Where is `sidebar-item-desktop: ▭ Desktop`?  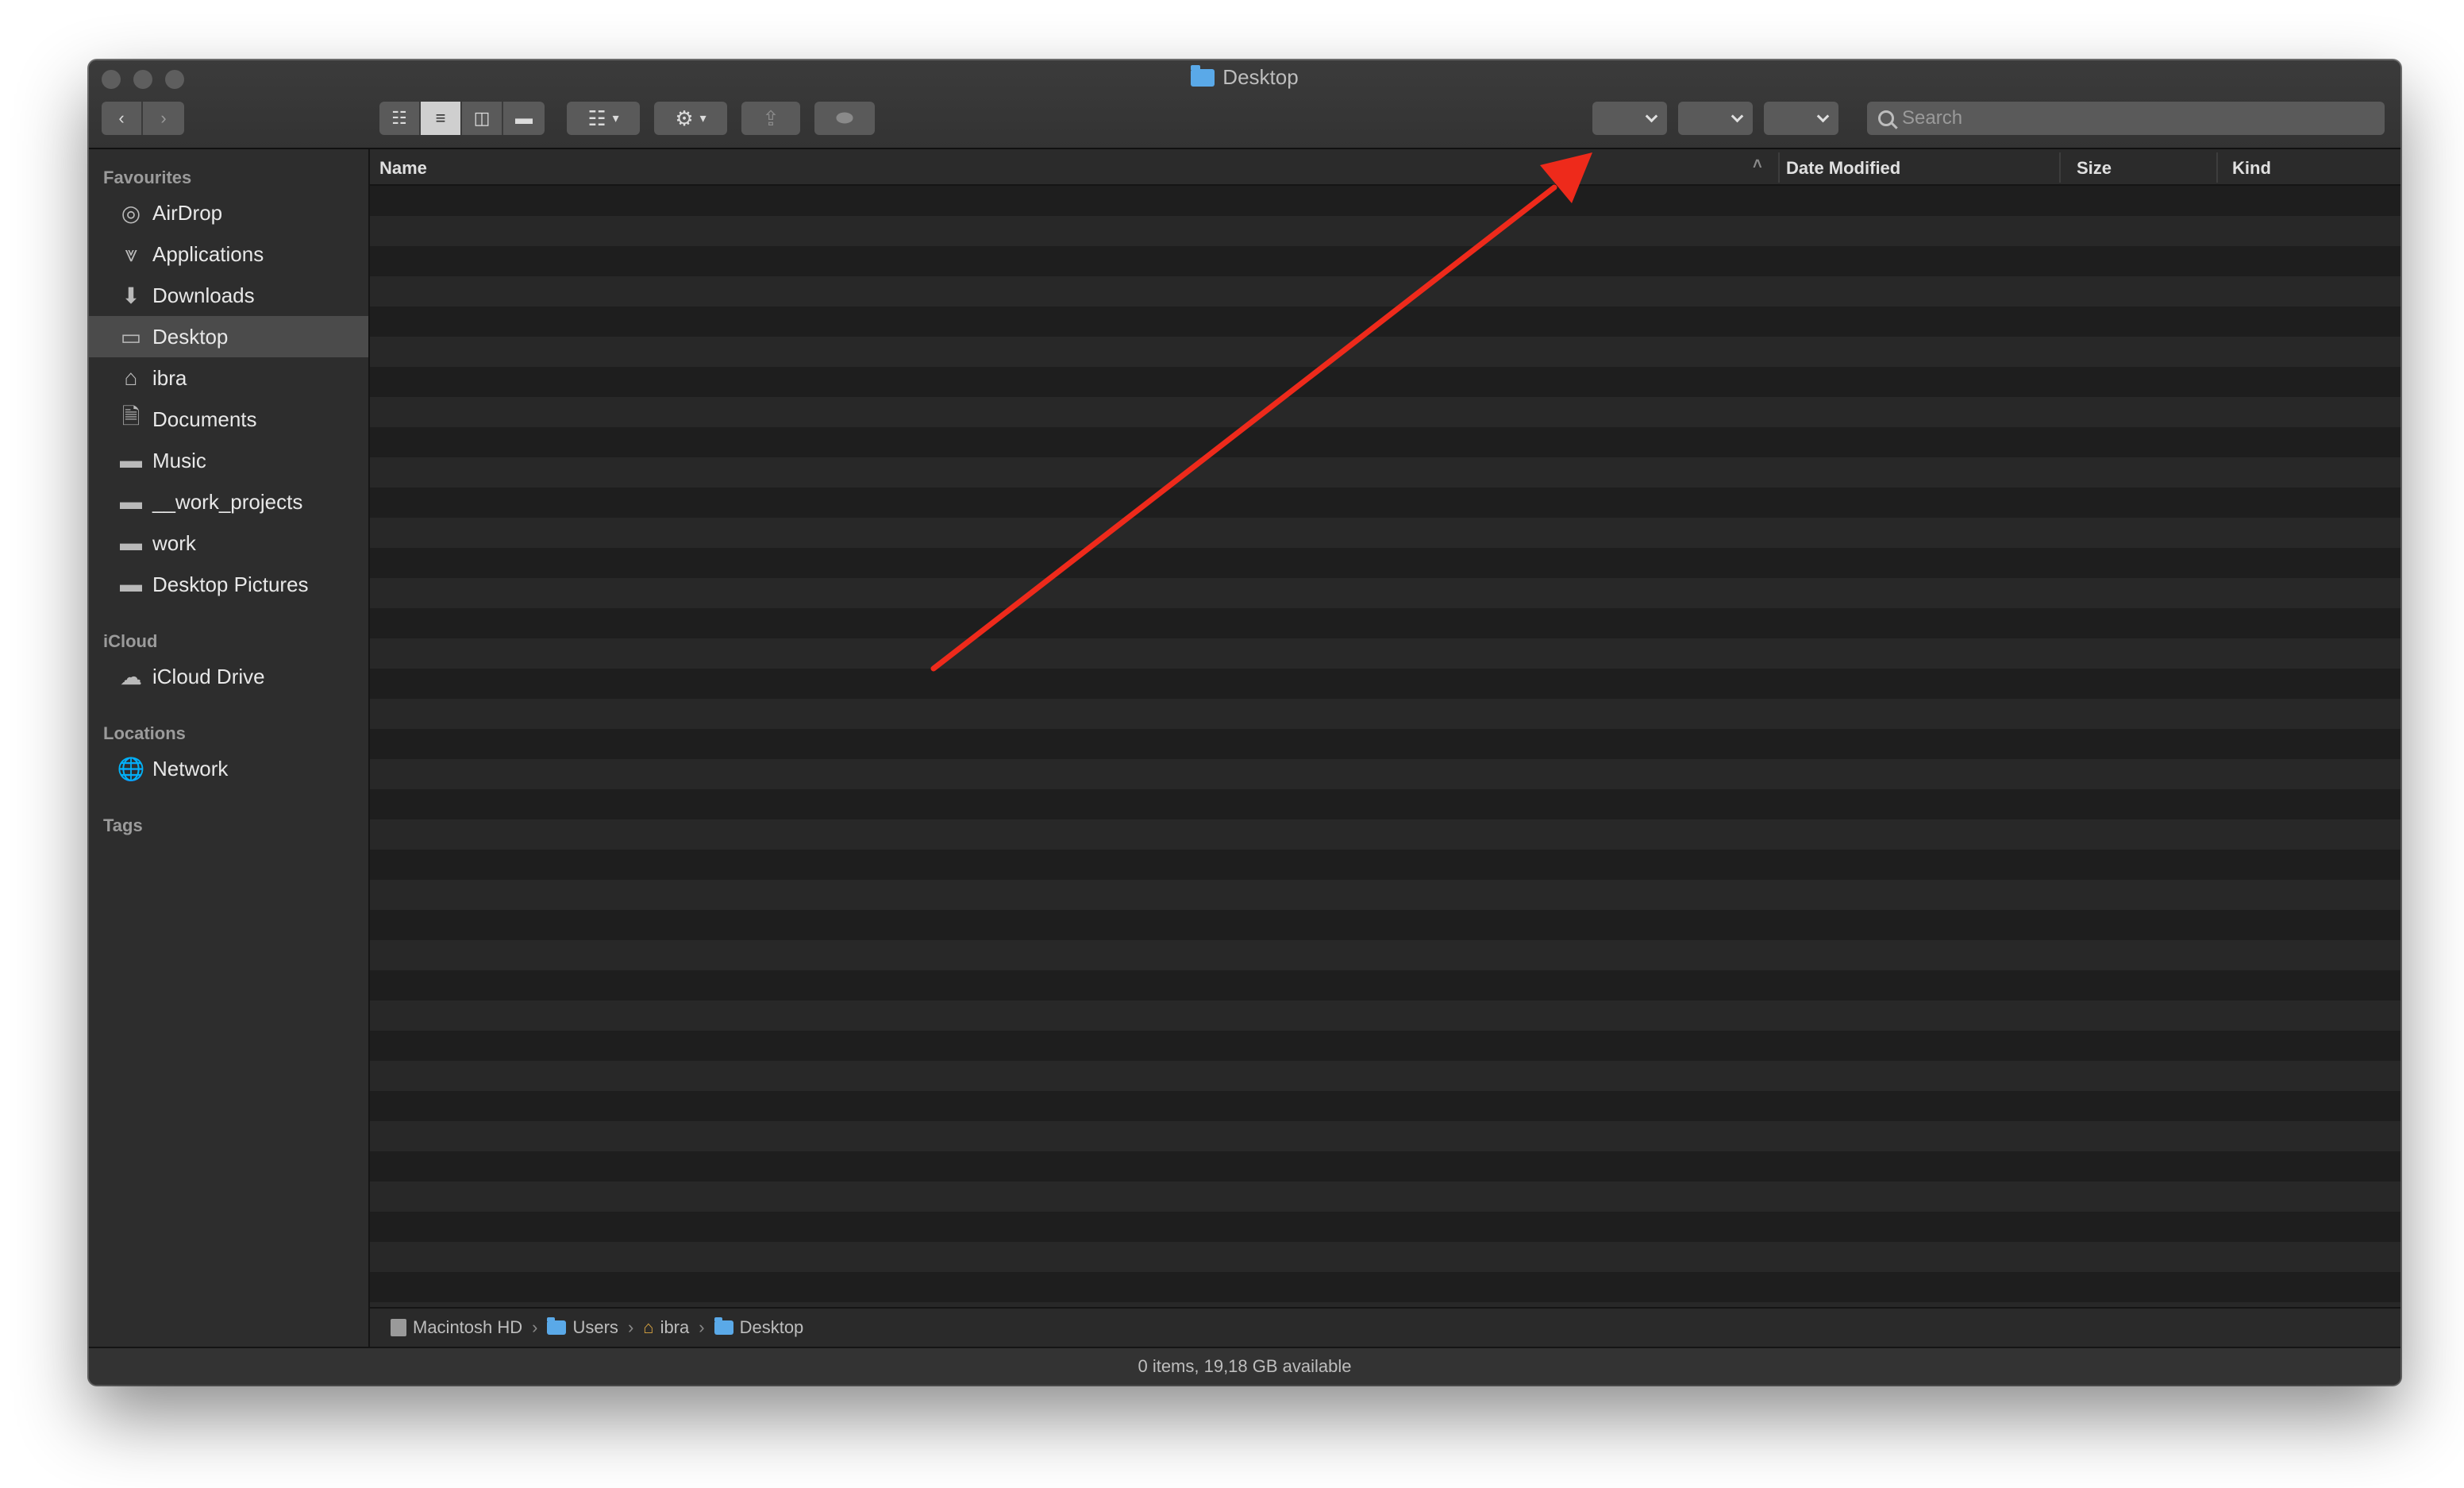 sidebar-item-desktop: ▭ Desktop is located at coordinates (228, 336).